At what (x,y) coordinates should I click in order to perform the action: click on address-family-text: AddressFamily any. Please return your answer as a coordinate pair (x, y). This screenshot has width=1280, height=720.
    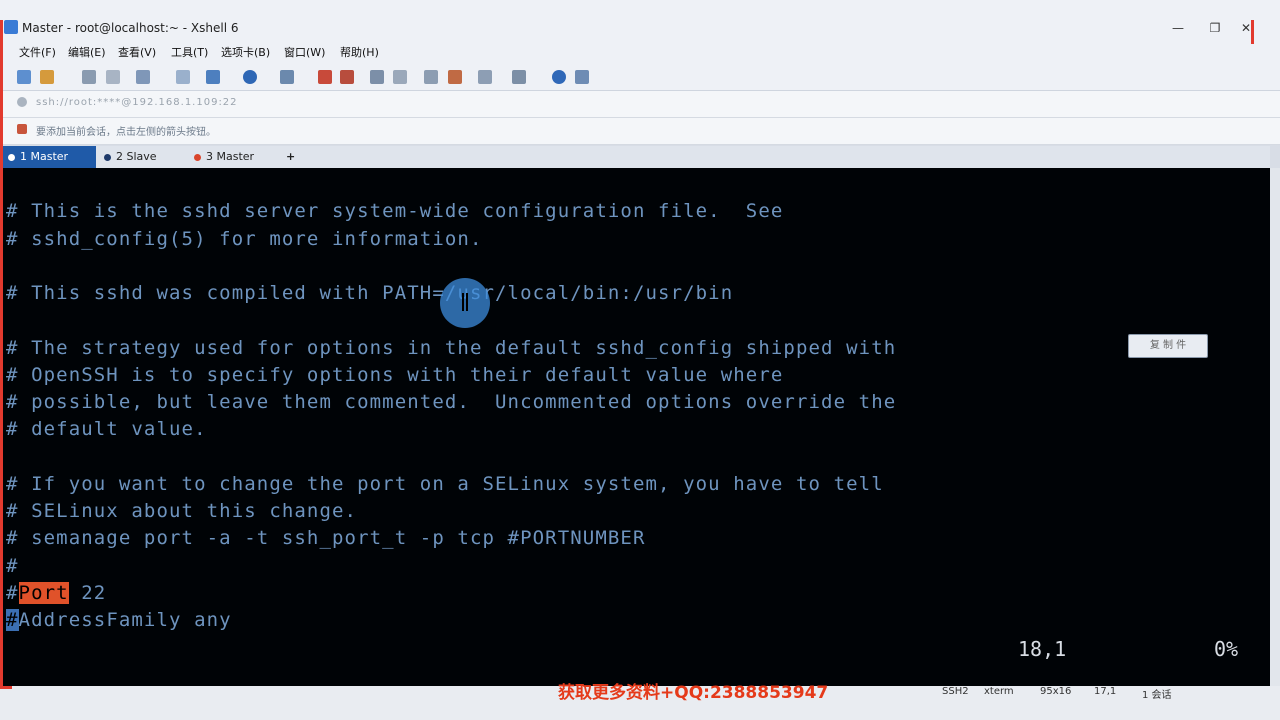
    Looking at the image, I should click on (125, 620).